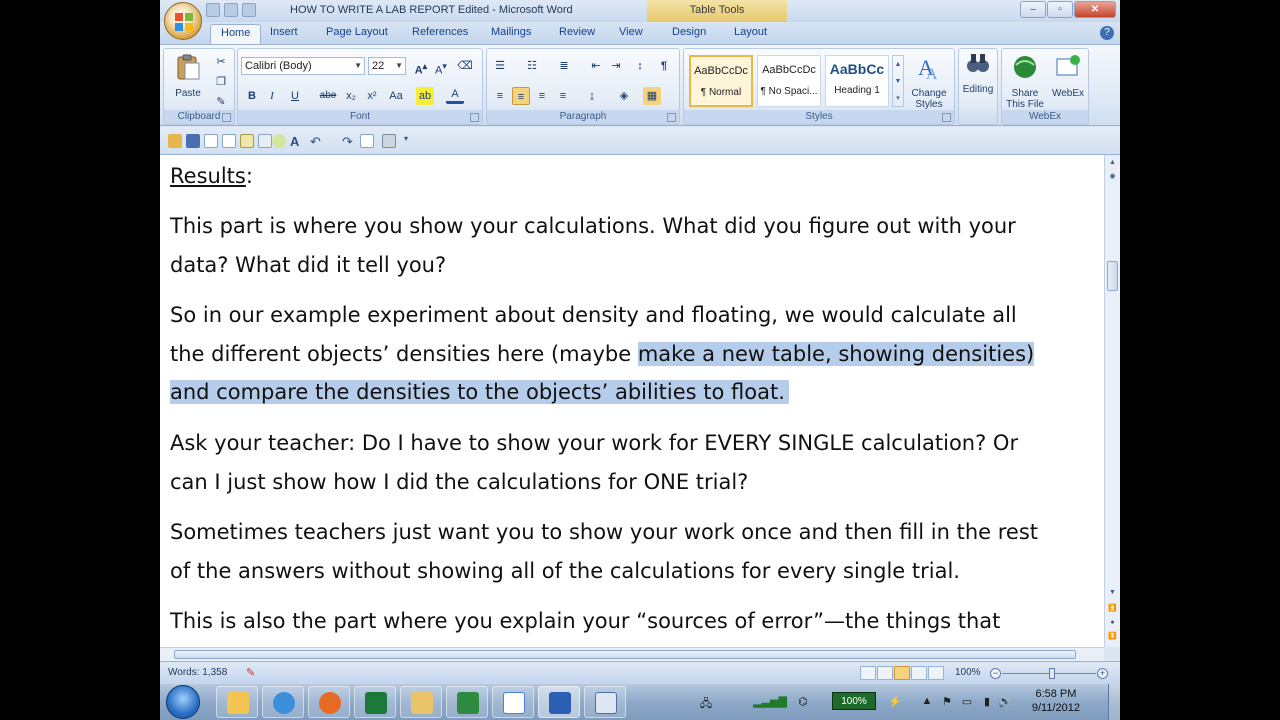 The image size is (1280, 720). Describe the element at coordinates (1107, 33) in the screenshot. I see `help-icon: ?` at that location.